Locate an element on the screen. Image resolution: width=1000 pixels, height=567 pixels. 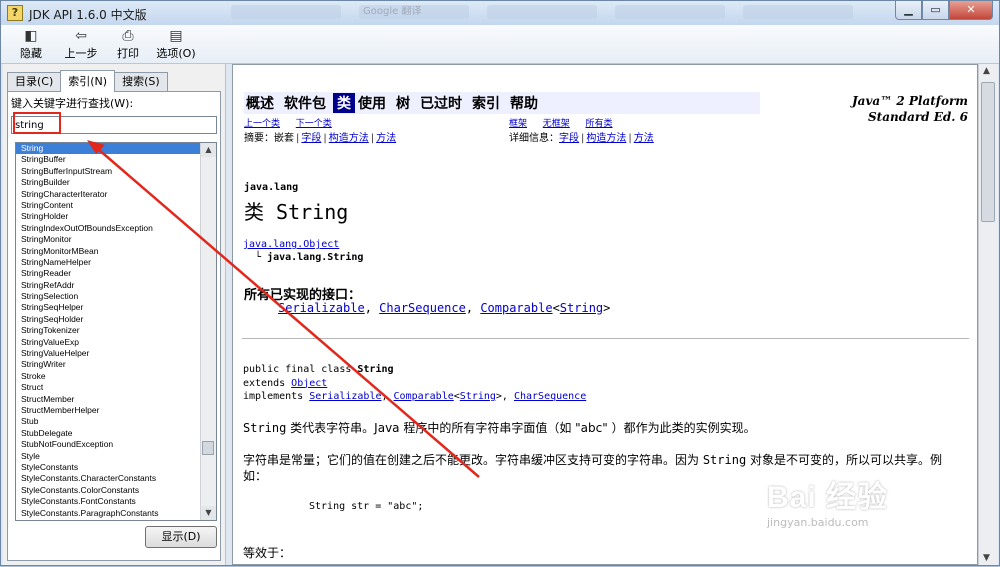
index-list-item: StyleConstants.CharacterConstants is located at coordinates (108, 478).